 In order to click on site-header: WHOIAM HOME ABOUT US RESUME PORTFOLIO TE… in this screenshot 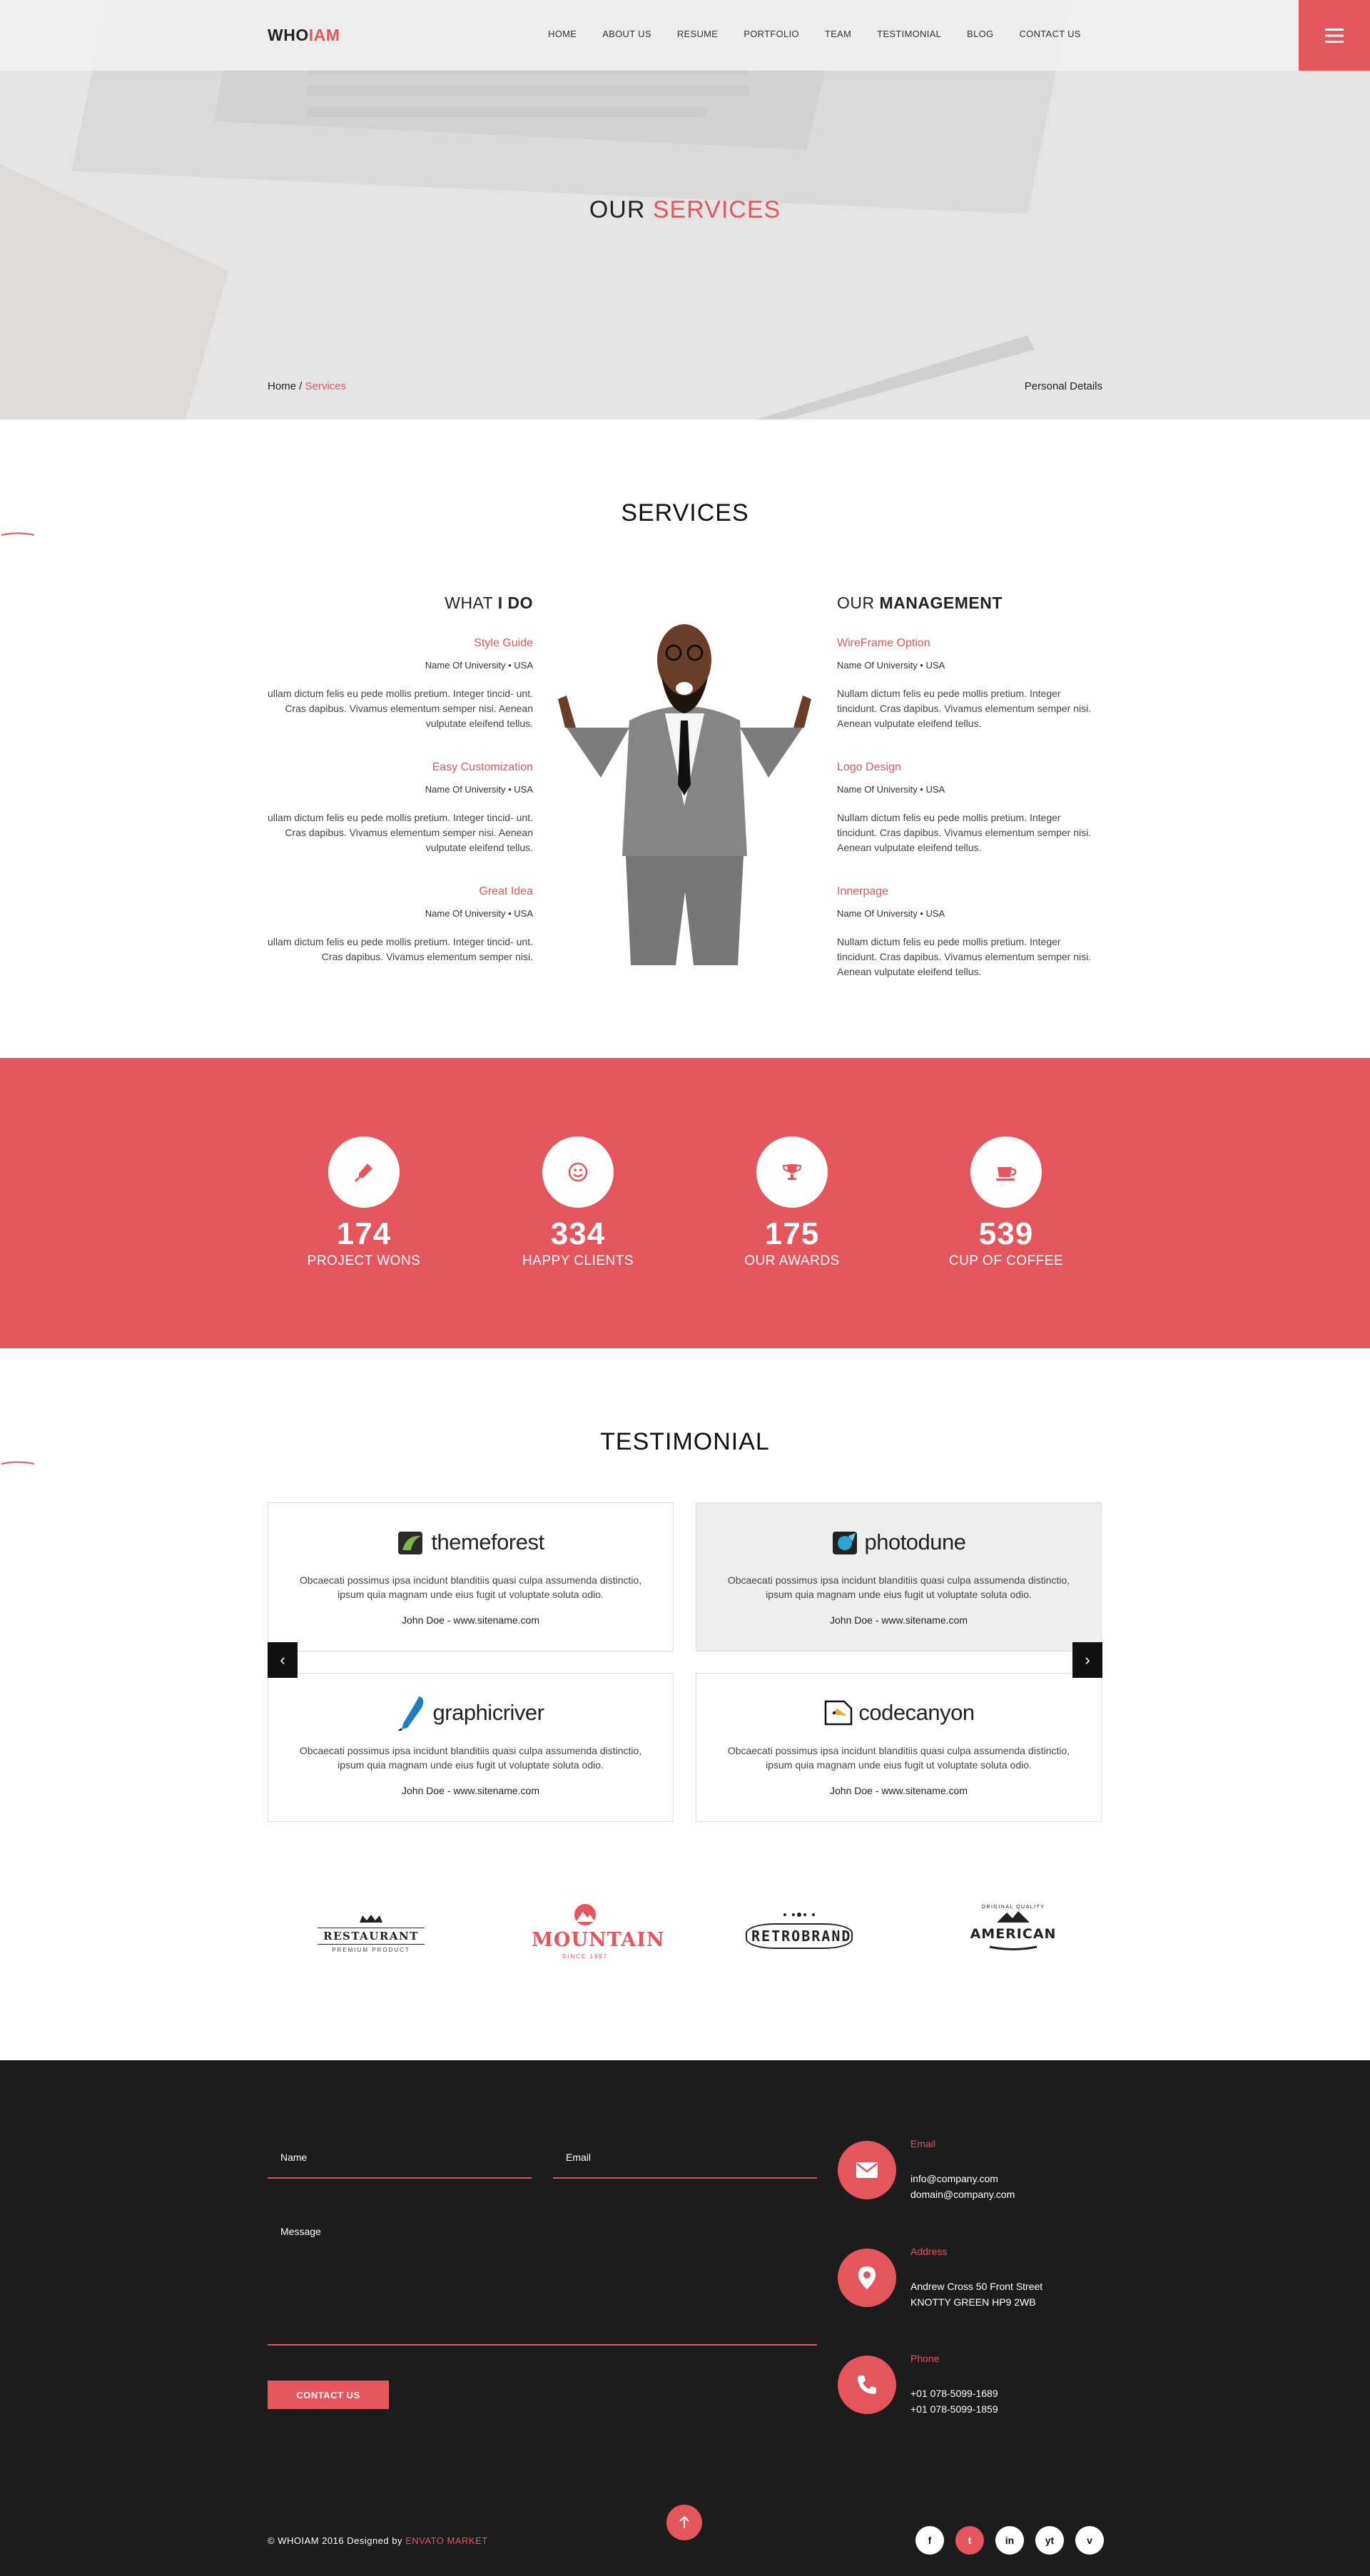, I will do `click(685, 35)`.